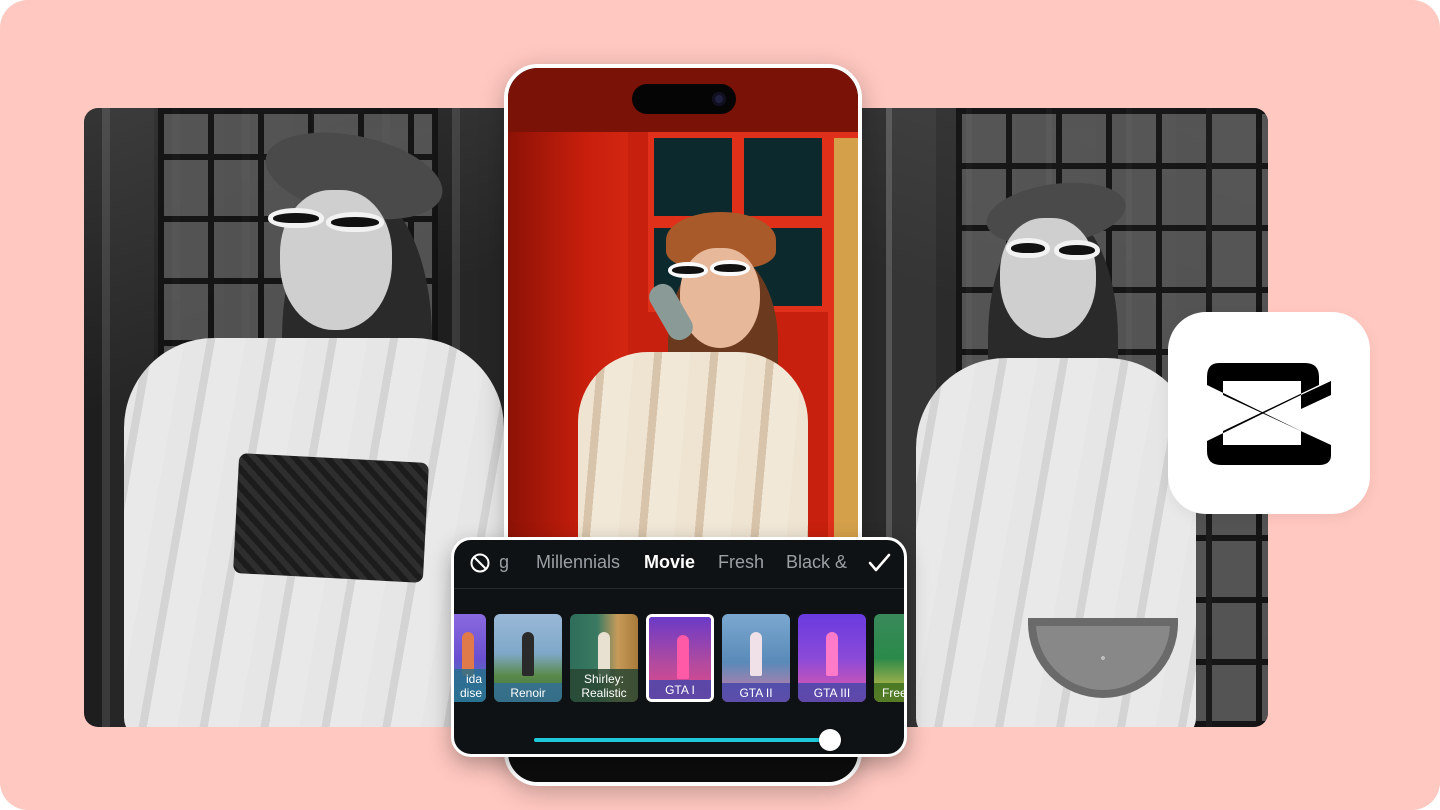 The image size is (1440, 810). I want to click on dynamic-island, so click(684, 99).